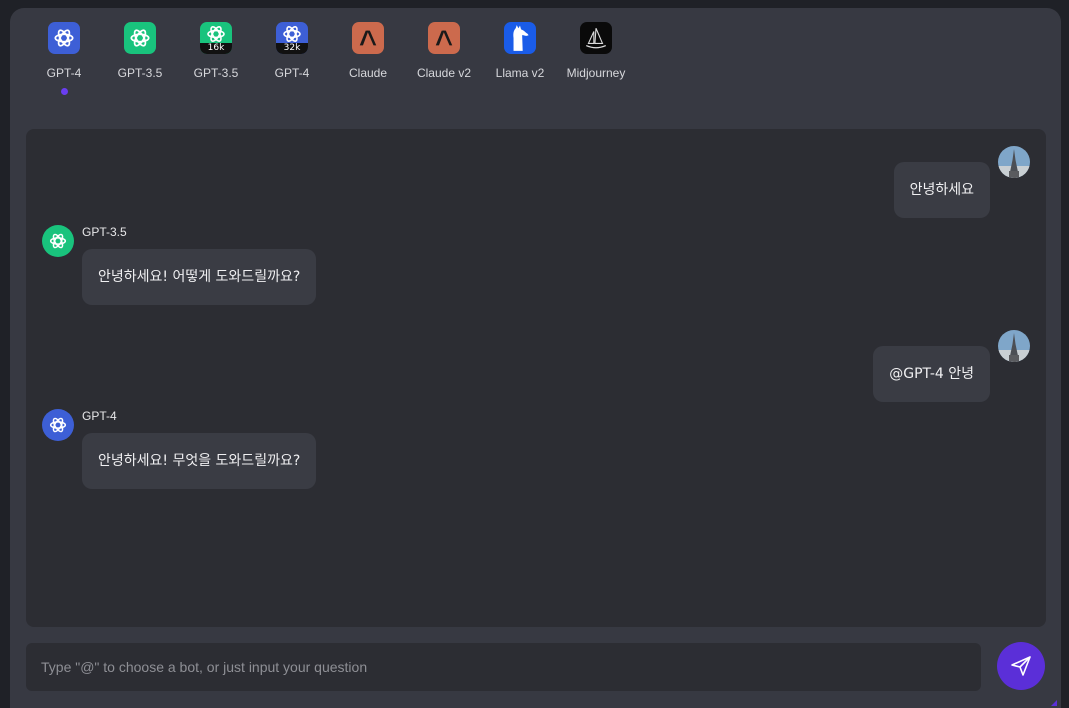 Image resolution: width=1069 pixels, height=708 pixels. I want to click on bot-option-llama-v2: Llama v2, so click(520, 62).